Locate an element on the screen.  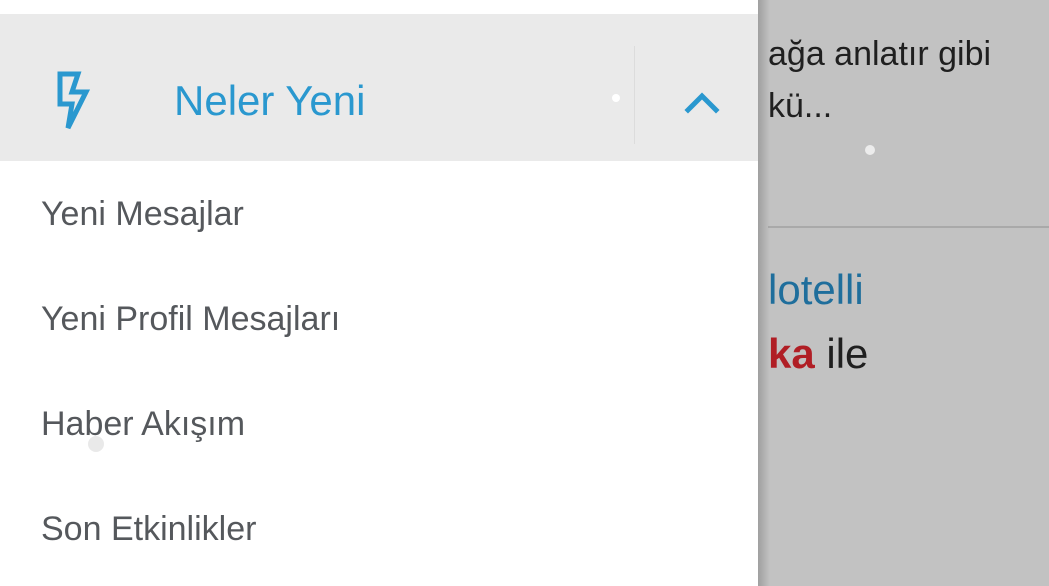
menu-item-label: Haber Akışım is located at coordinates (143, 424).